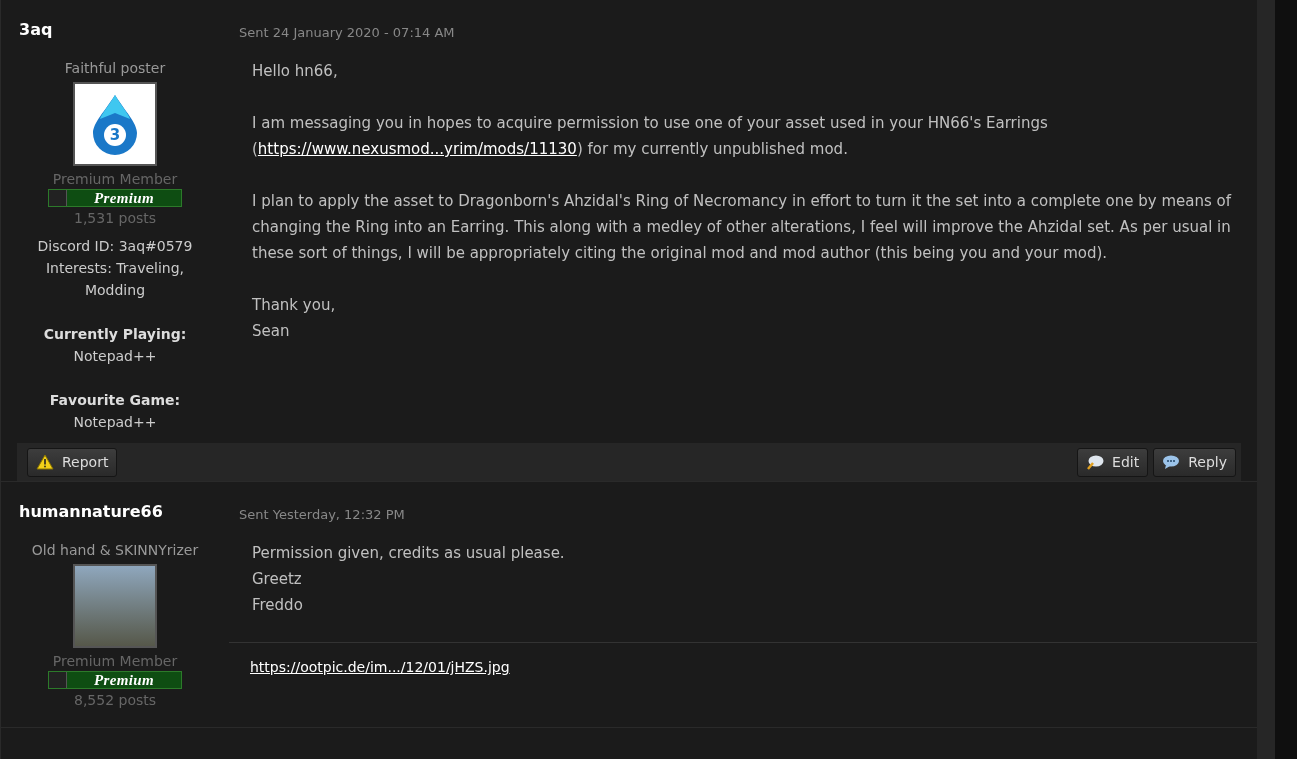 The image size is (1297, 759). Describe the element at coordinates (277, 579) in the screenshot. I see `message-text: Greetz` at that location.